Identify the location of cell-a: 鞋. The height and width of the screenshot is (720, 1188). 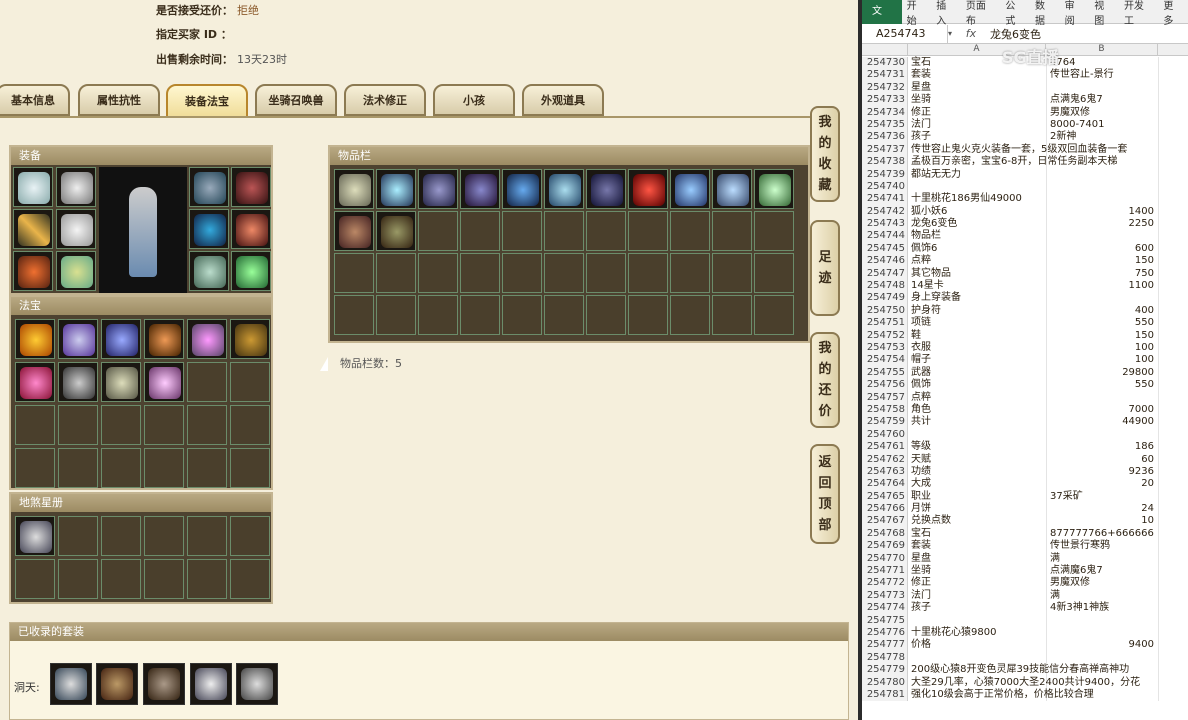
(977, 336).